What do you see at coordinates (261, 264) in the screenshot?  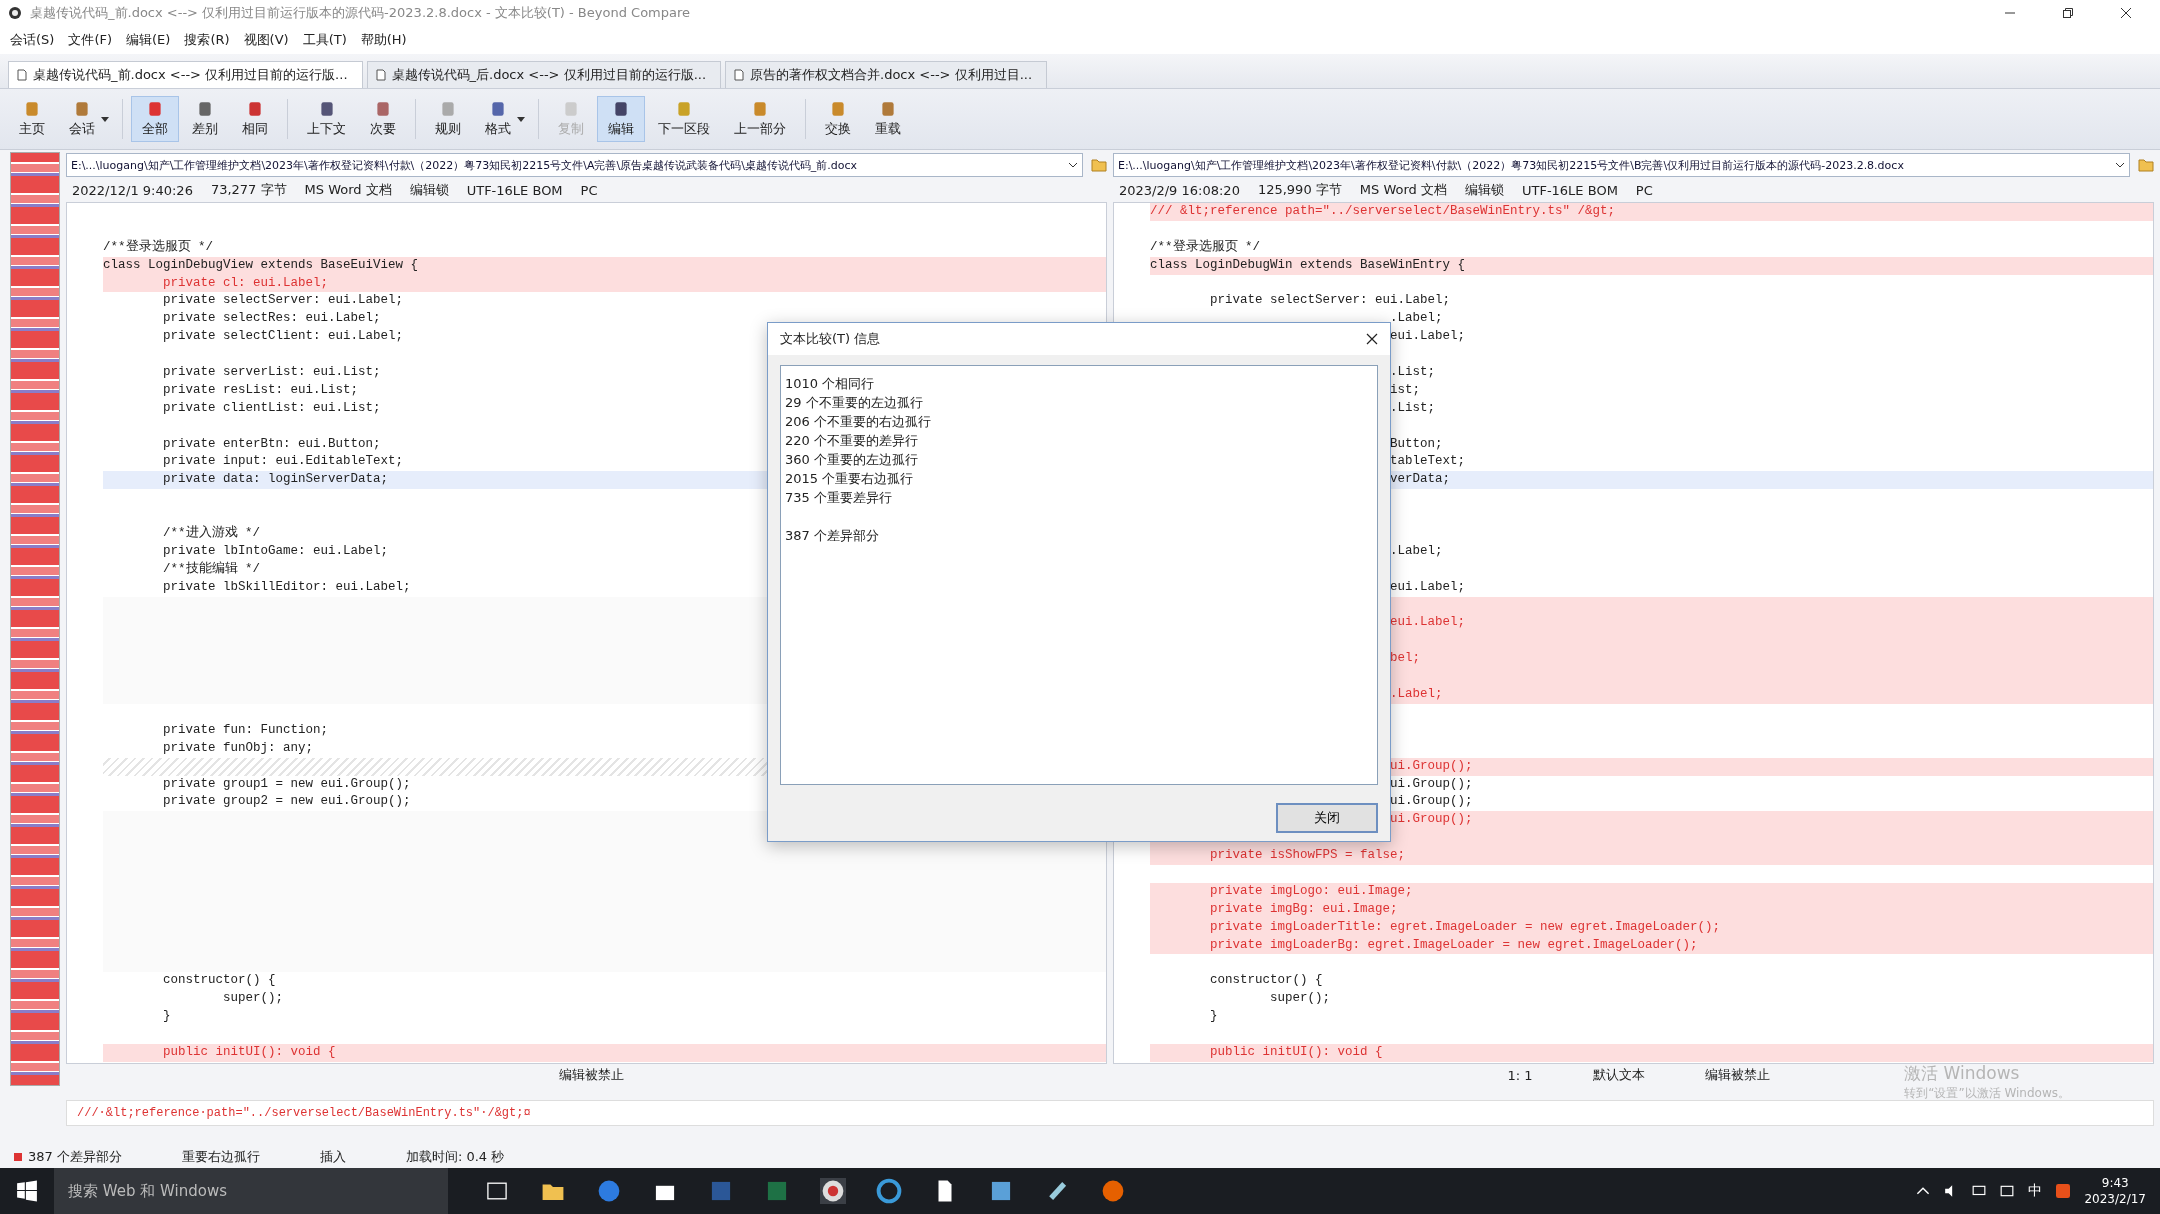 I see `code-line: class LoginDebugView extends BaseEuiView {` at bounding box center [261, 264].